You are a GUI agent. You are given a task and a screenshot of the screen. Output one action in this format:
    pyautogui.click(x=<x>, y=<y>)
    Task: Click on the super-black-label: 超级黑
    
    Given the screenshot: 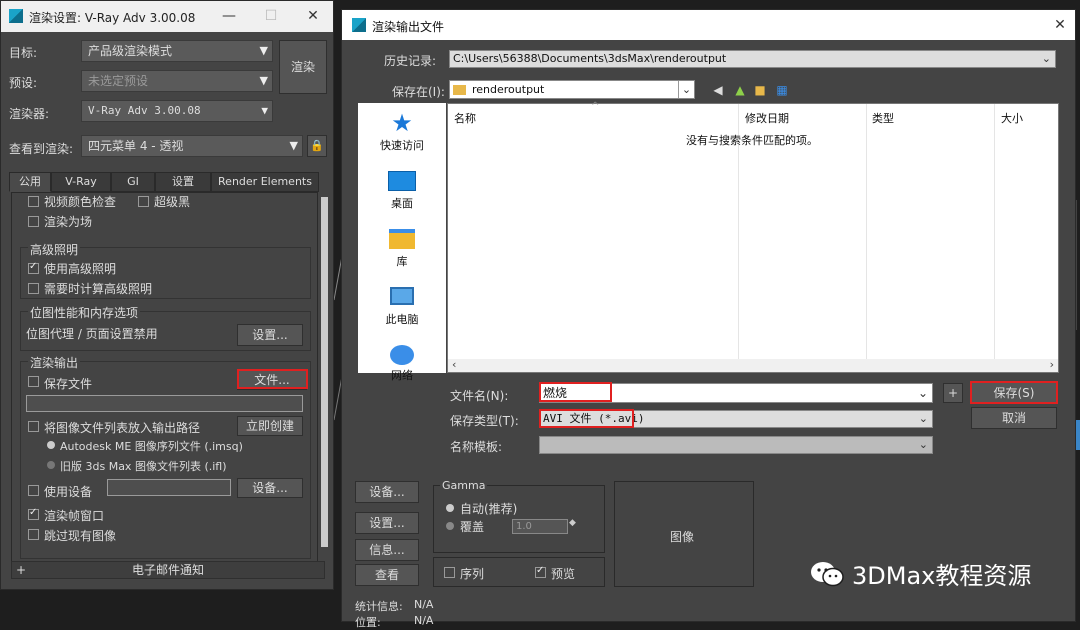 What is the action you would take?
    pyautogui.click(x=172, y=202)
    